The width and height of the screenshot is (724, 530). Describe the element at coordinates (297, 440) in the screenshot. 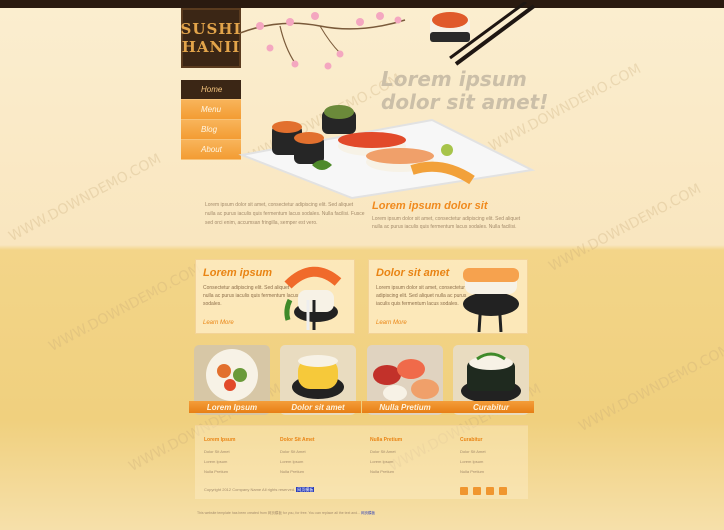

I see `footer-column-title: Dolor Sit Amet` at that location.